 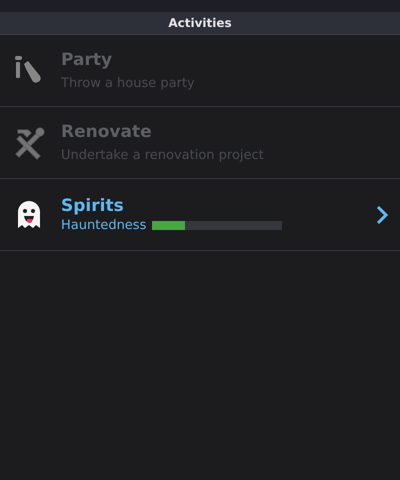 What do you see at coordinates (382, 214) in the screenshot?
I see `chevron-icon` at bounding box center [382, 214].